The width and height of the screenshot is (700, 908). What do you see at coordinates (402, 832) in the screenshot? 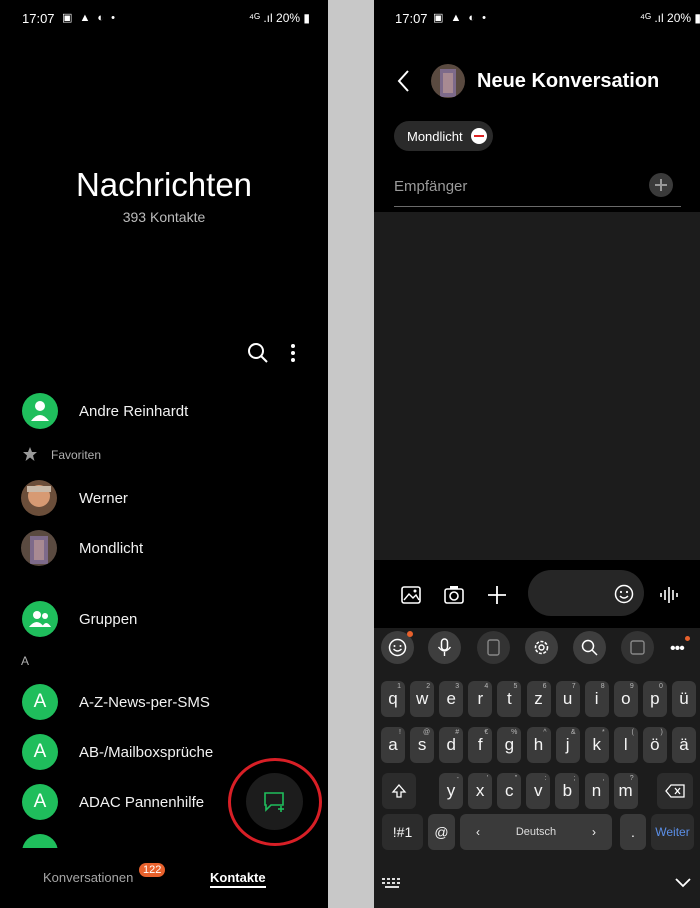
I see `symbols-key: !#1` at bounding box center [402, 832].